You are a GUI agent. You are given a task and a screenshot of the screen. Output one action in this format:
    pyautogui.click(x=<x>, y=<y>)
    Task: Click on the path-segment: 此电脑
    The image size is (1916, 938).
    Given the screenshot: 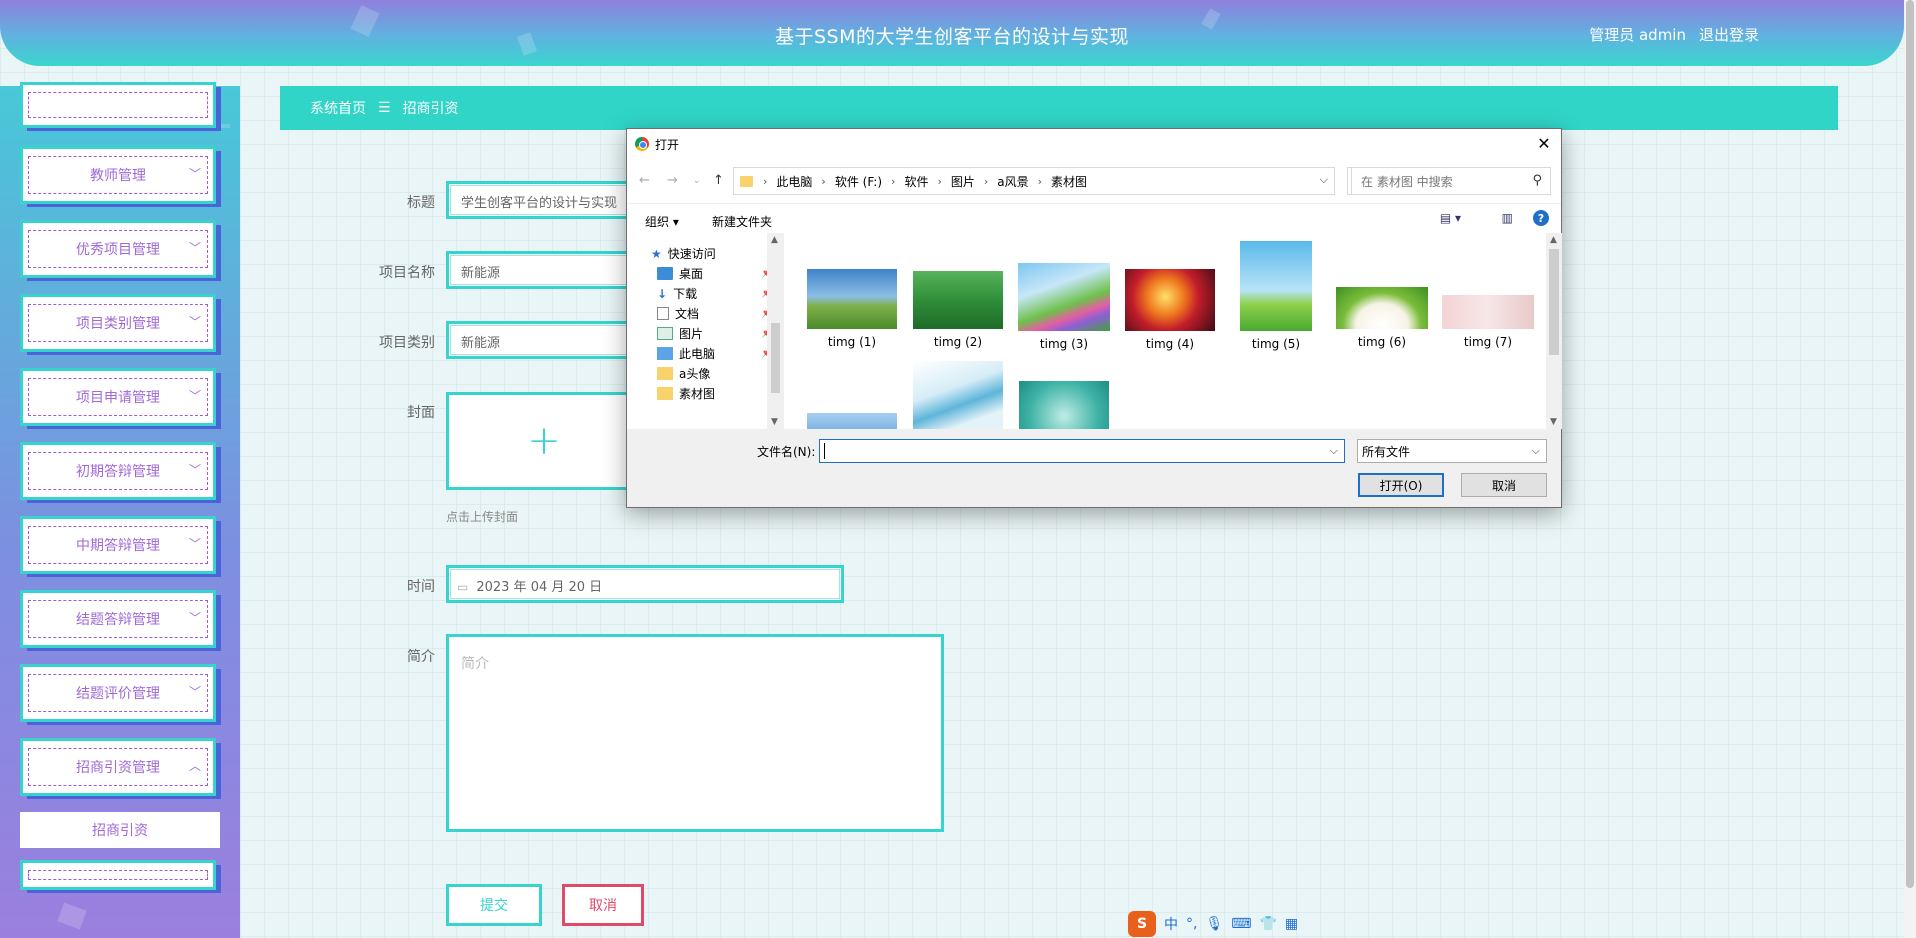 What is the action you would take?
    pyautogui.click(x=794, y=181)
    